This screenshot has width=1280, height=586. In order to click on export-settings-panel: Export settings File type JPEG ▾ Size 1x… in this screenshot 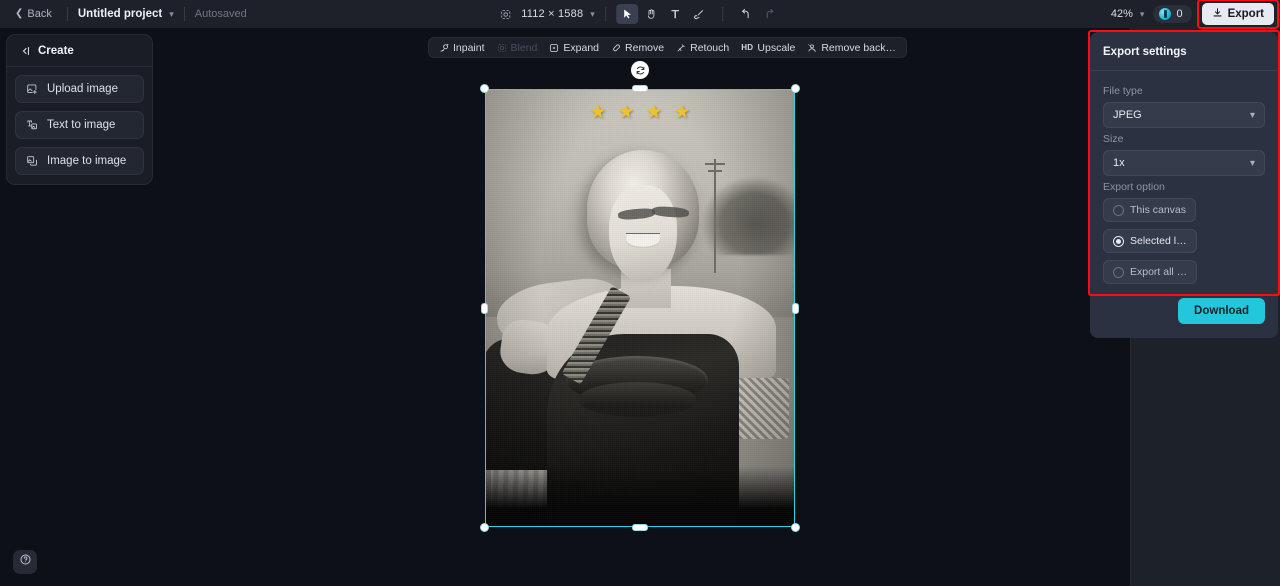, I will do `click(1184, 185)`.